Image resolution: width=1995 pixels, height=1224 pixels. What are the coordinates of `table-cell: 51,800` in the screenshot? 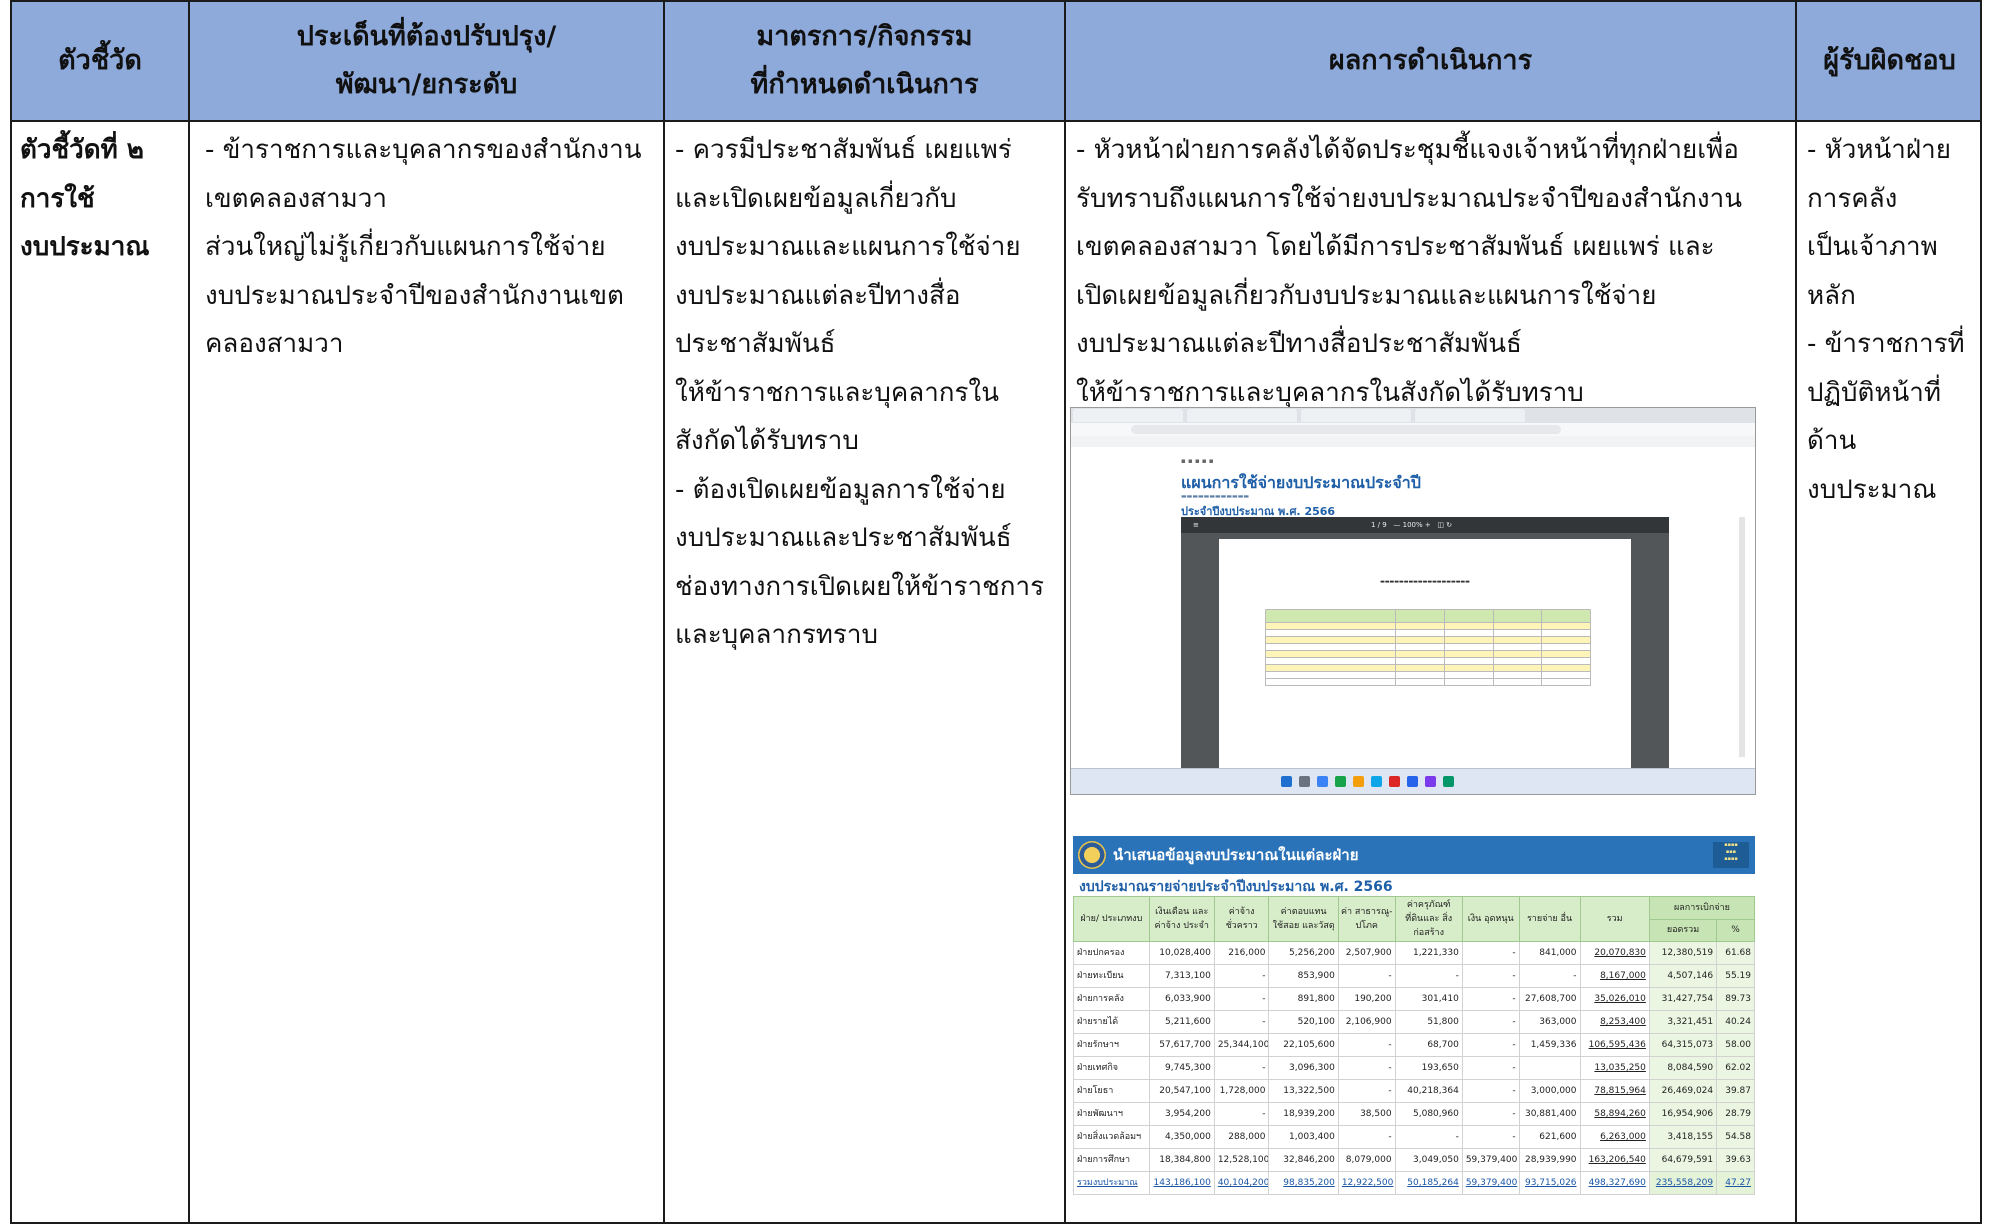 It's located at (1428, 1022).